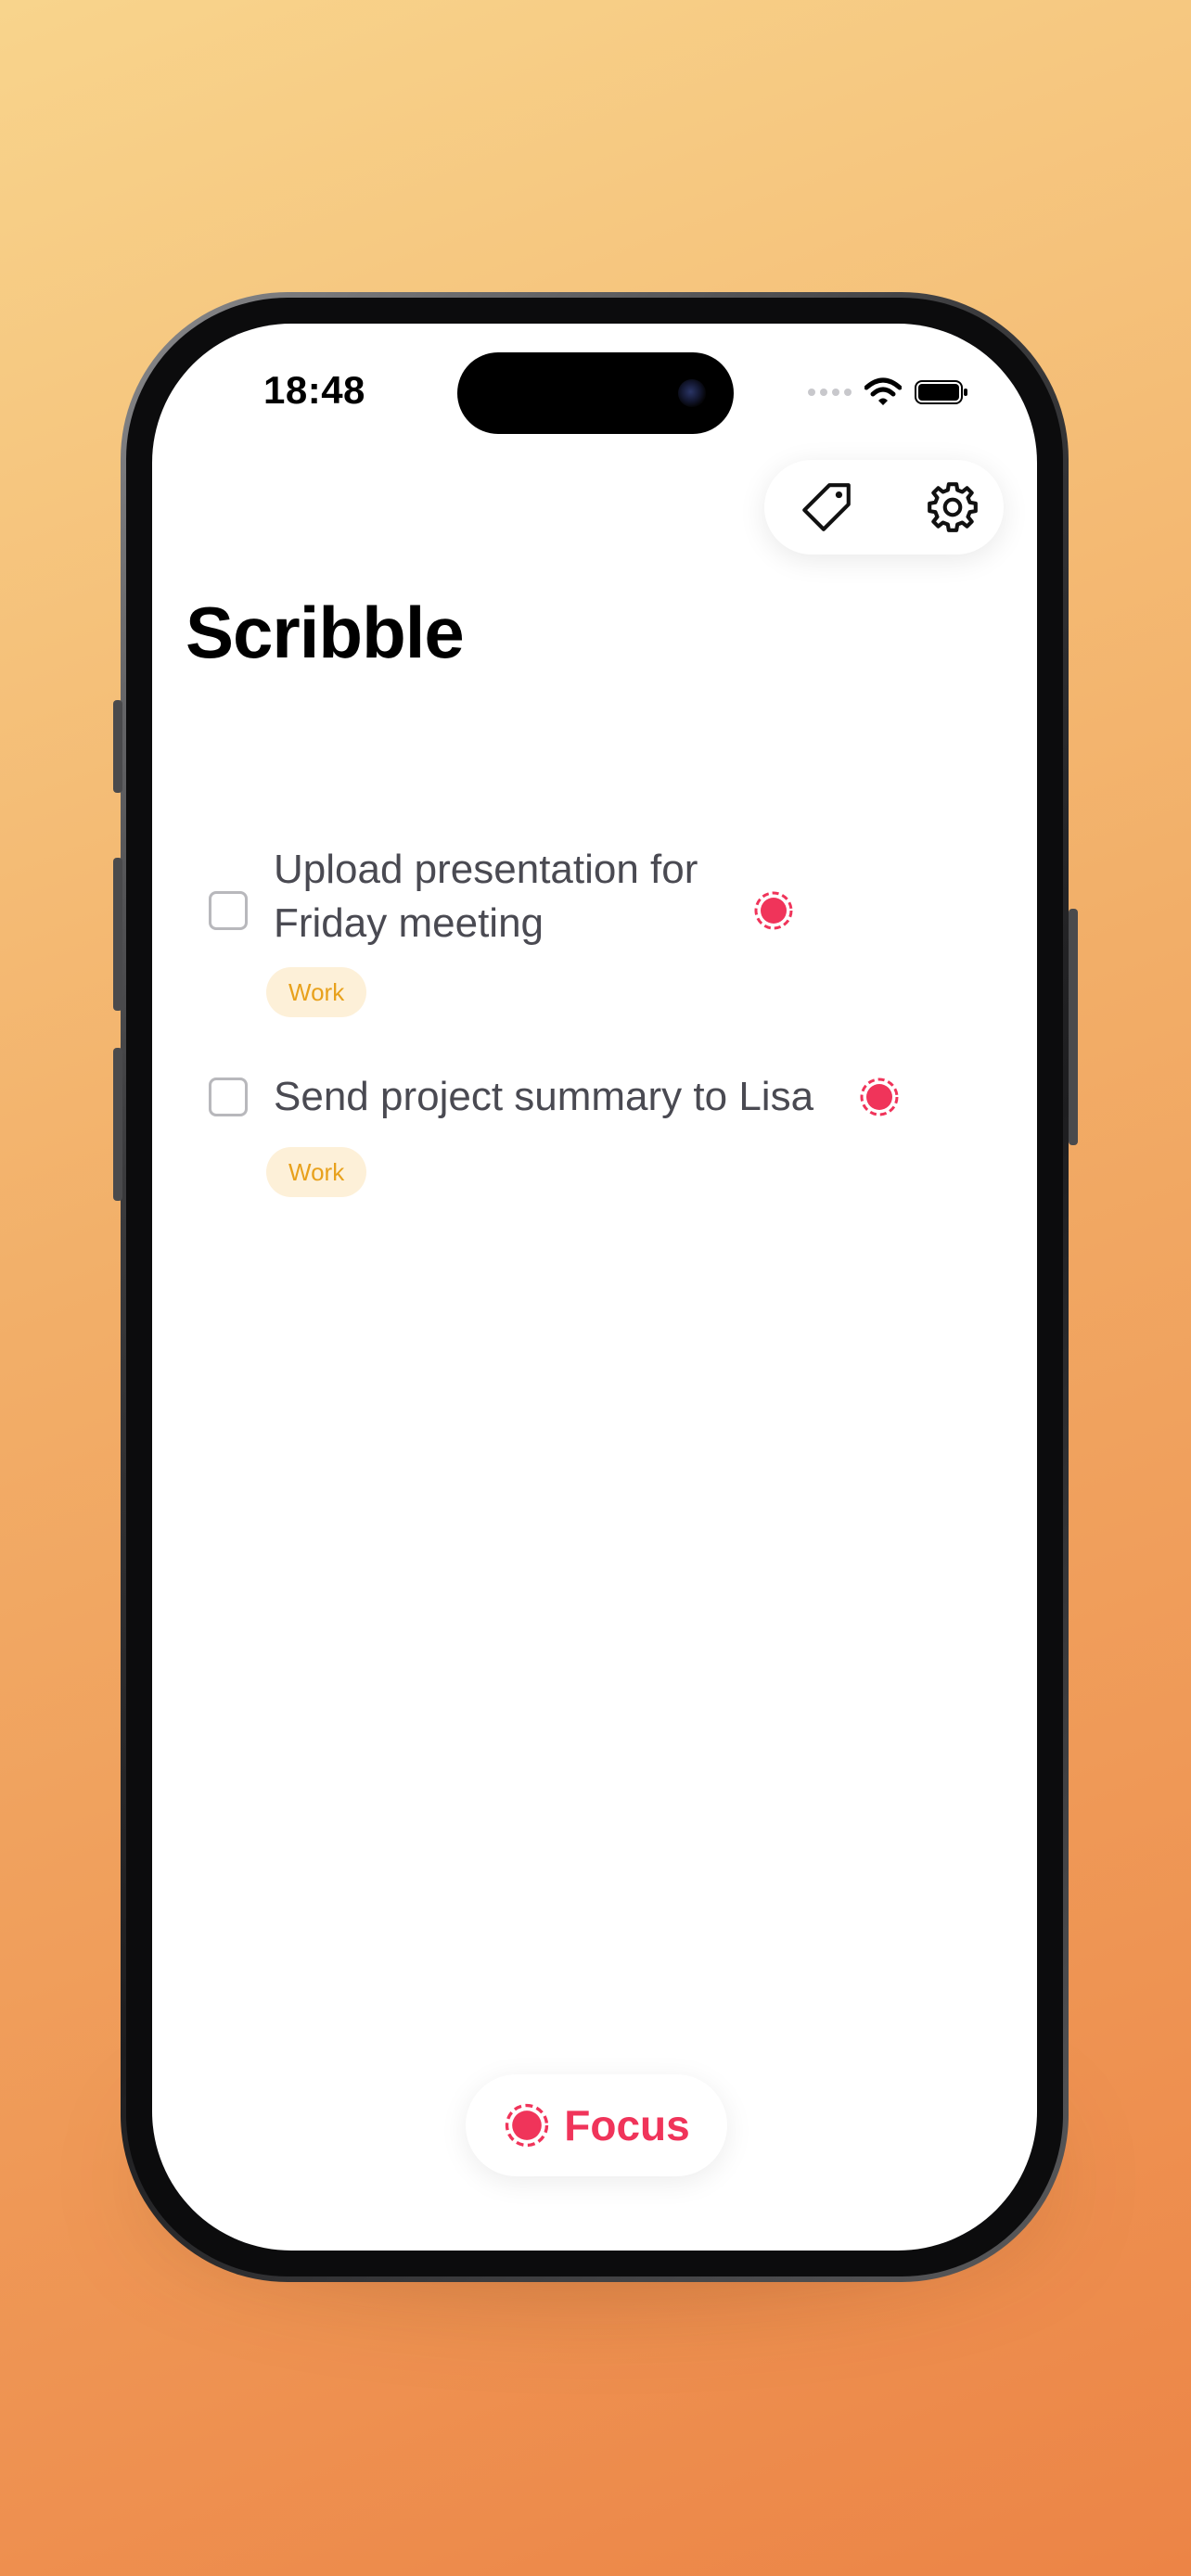  I want to click on status-indicators, so click(887, 393).